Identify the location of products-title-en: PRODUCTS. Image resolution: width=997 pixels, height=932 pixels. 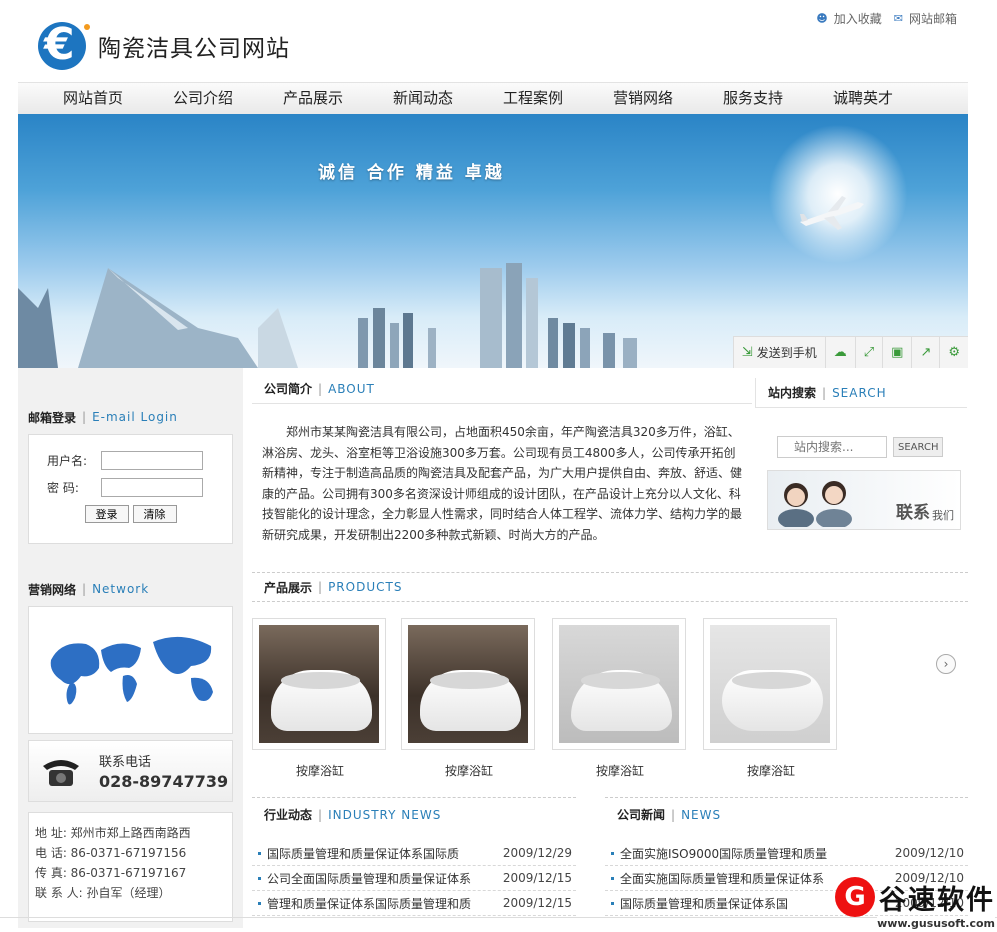
(365, 587).